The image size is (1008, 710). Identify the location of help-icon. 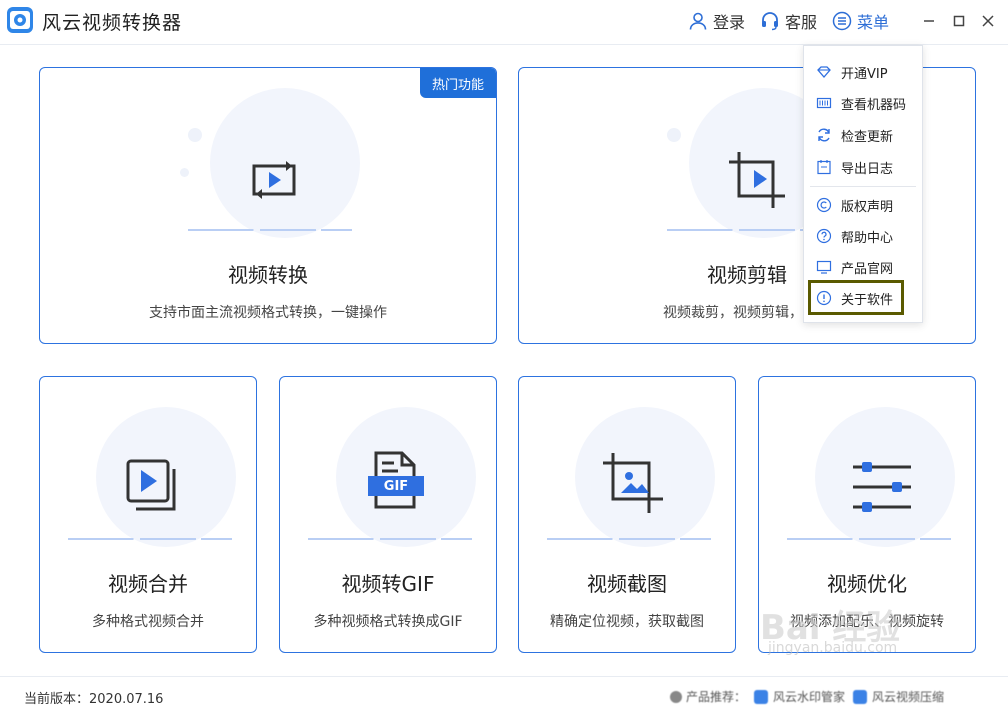
(824, 236).